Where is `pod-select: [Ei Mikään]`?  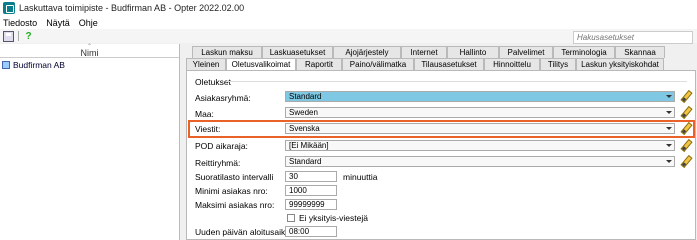 pod-select: [Ei Mikään] is located at coordinates (480, 145).